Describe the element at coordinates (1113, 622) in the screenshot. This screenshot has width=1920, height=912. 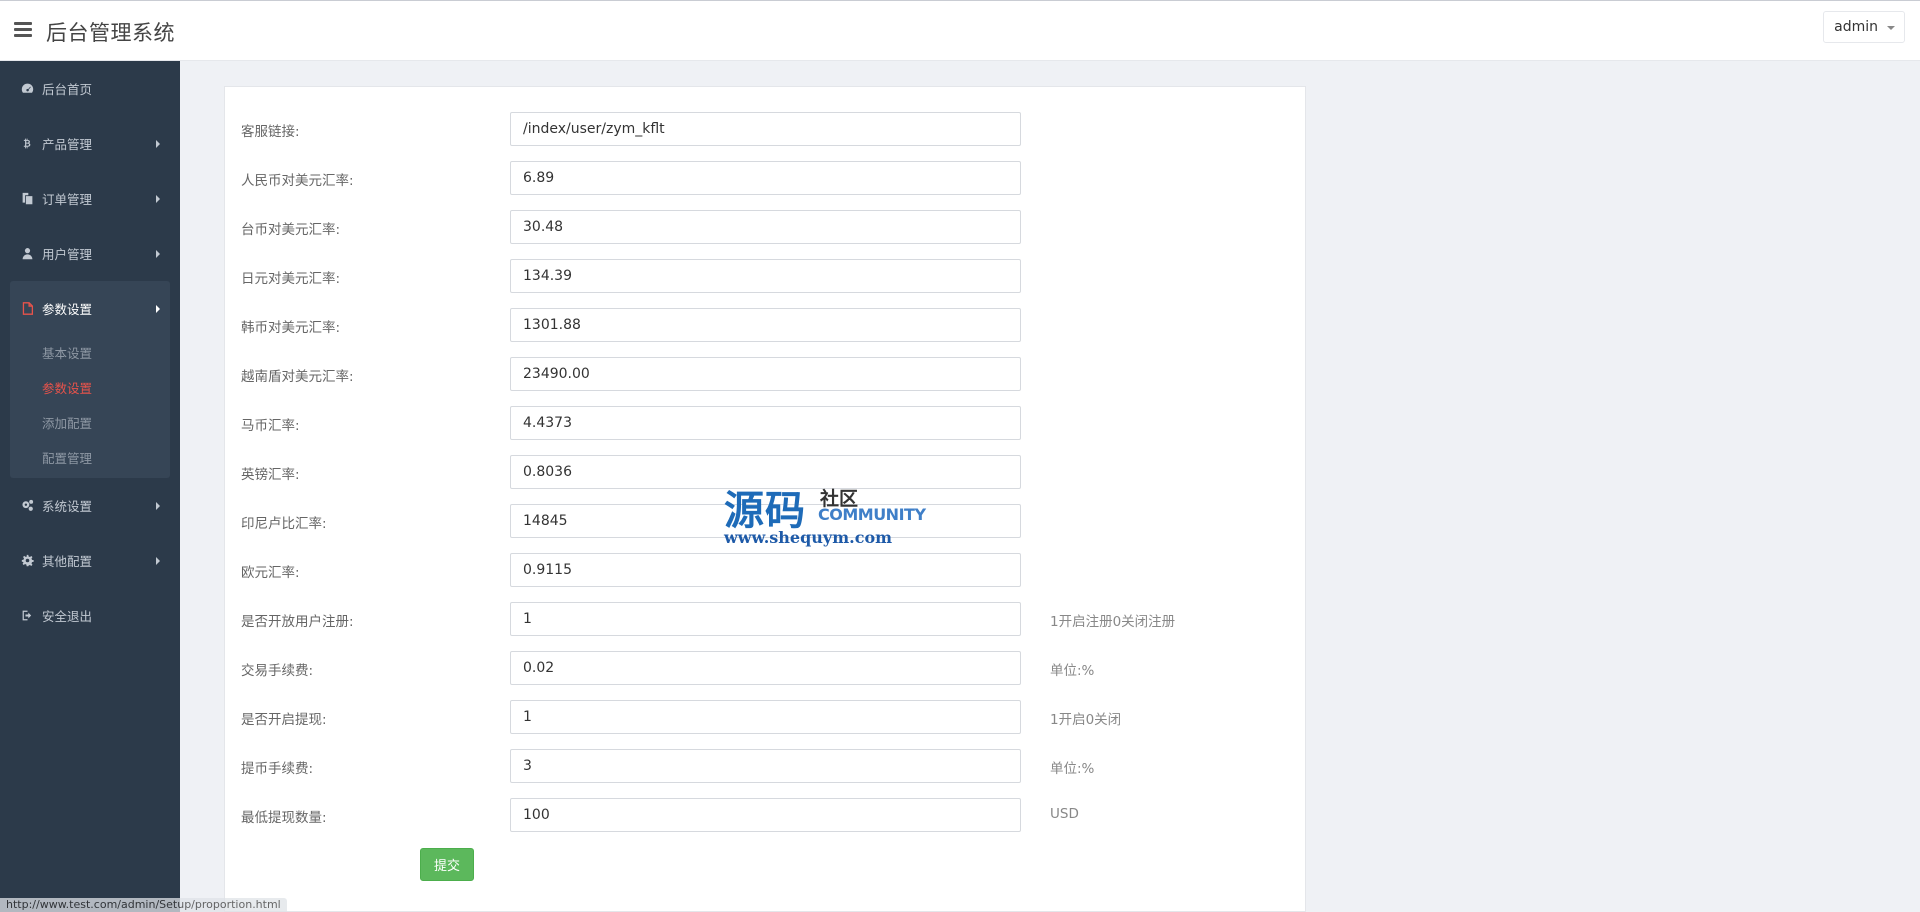
I see `field-hint: 1开启注册0关闭注册` at that location.